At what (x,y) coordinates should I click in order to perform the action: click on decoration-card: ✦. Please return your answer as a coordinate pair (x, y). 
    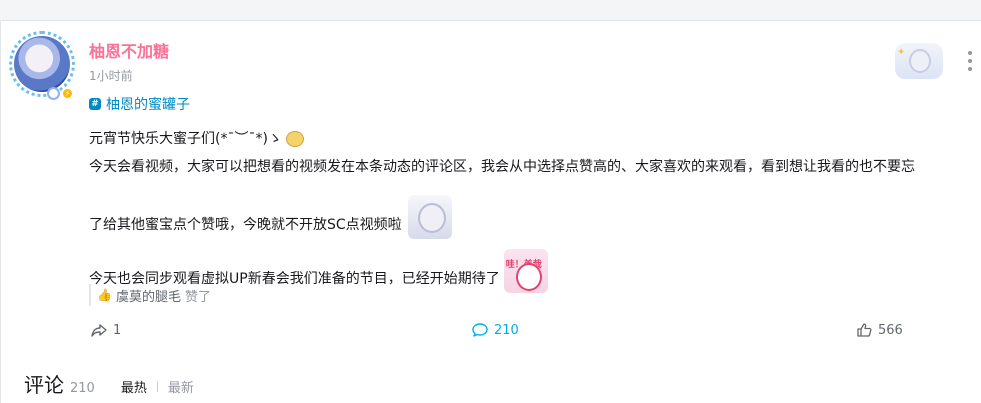
    Looking at the image, I should click on (919, 61).